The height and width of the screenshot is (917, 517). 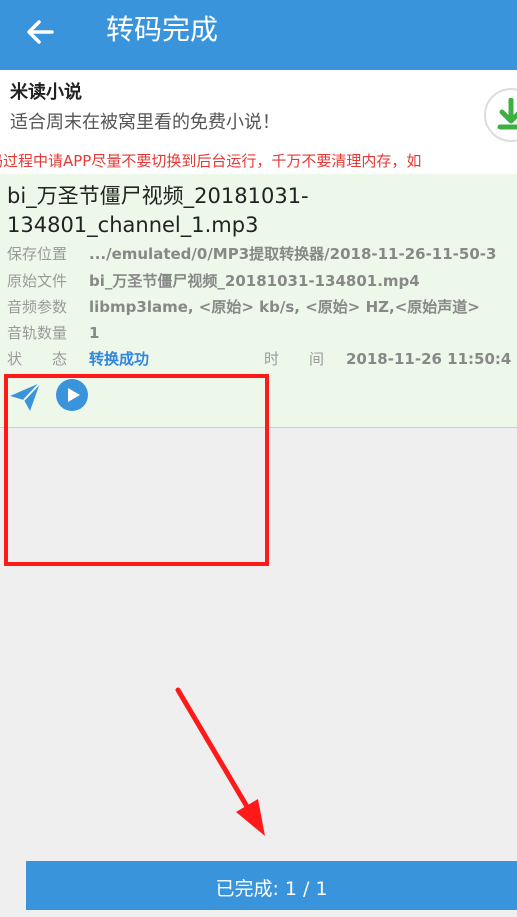 What do you see at coordinates (271, 885) in the screenshot?
I see `done-status-button: 已完成: 1 / 1` at bounding box center [271, 885].